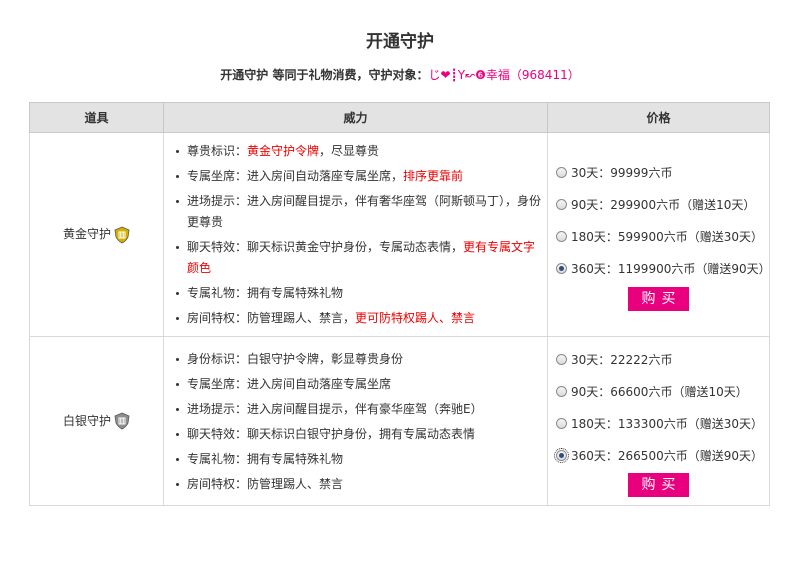 The image size is (800, 567). I want to click on table-header-row: 道具 威力 价格, so click(399, 117).